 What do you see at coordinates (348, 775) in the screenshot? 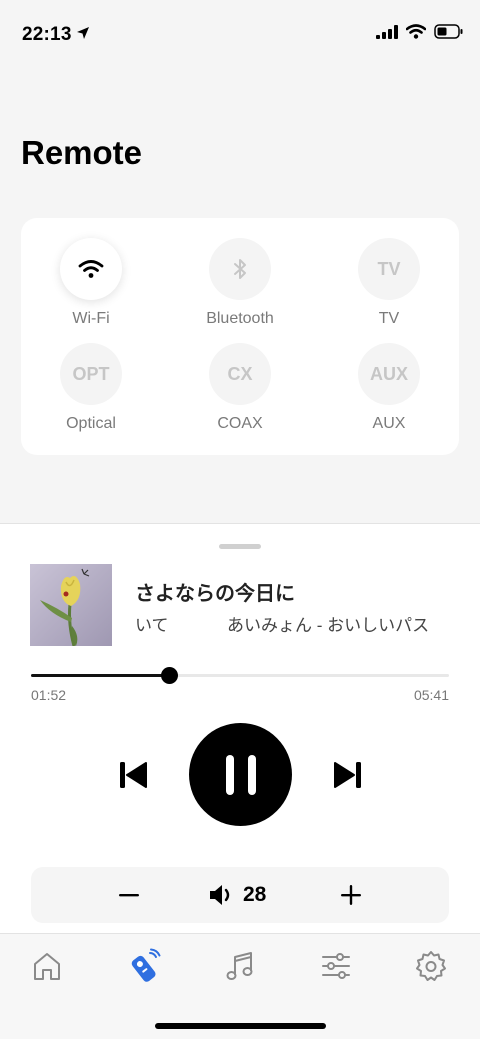
I see `next-track-button` at bounding box center [348, 775].